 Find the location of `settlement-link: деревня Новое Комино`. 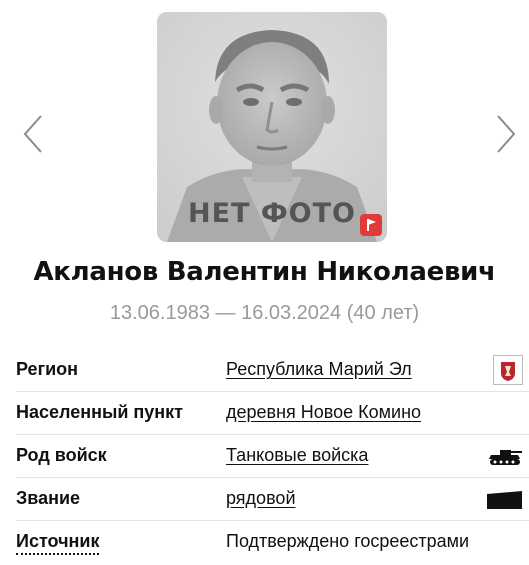

settlement-link: деревня Новое Комино is located at coordinates (323, 412).